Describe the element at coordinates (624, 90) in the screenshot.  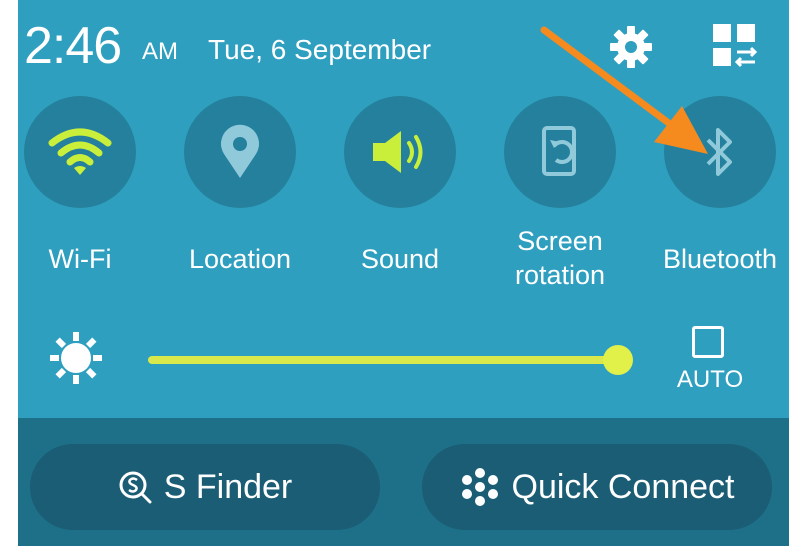
I see `annotation-arrow-icon` at that location.